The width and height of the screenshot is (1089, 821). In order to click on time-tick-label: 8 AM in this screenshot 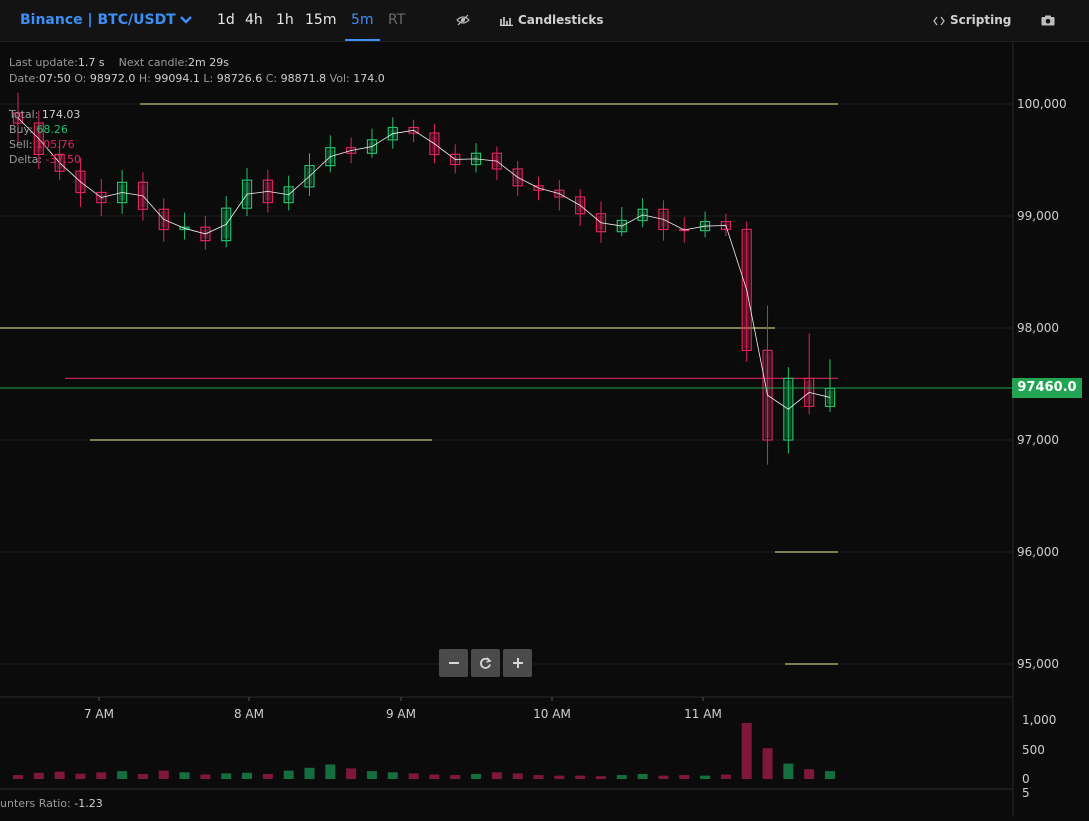, I will do `click(249, 714)`.